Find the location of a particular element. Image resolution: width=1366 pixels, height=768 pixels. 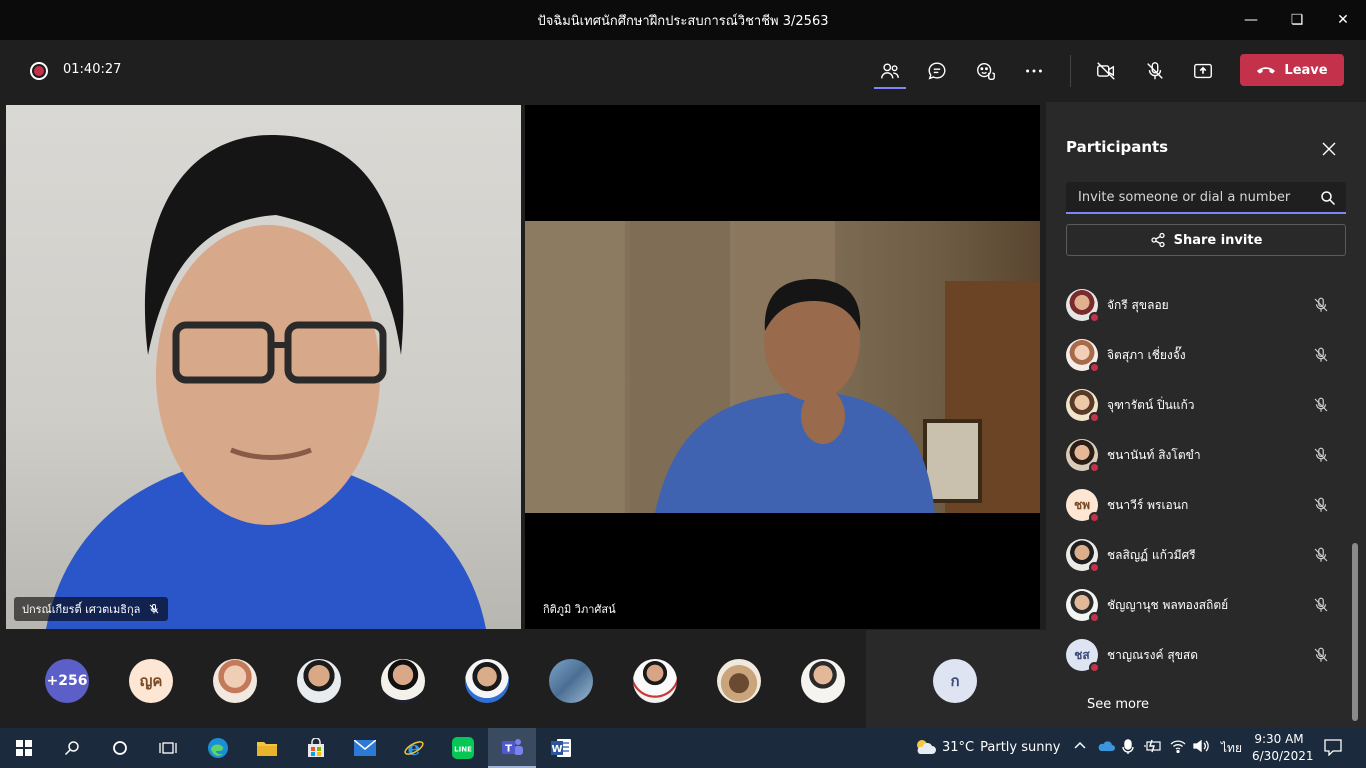

internet-explorer-button: e is located at coordinates (414, 748).